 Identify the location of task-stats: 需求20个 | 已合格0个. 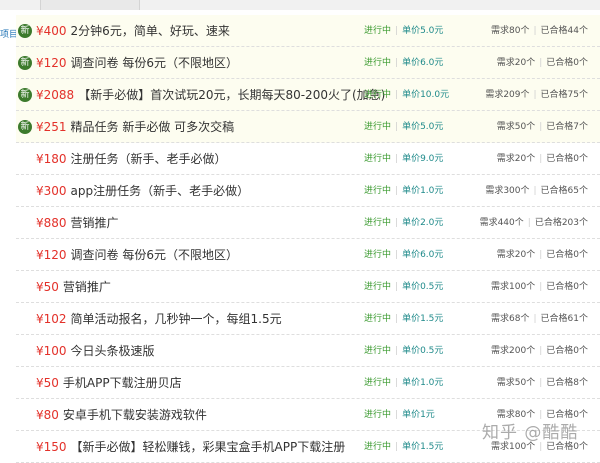
(542, 159).